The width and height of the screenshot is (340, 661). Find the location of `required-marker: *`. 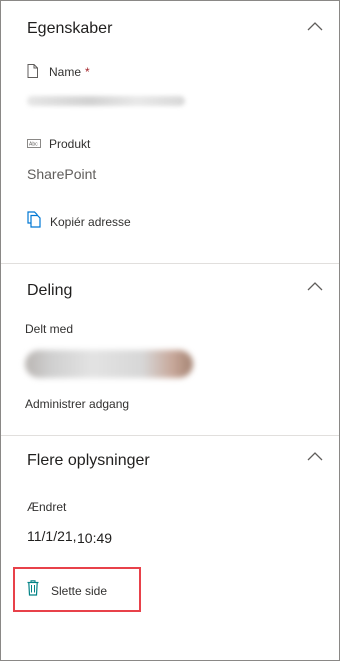

required-marker: * is located at coordinates (87, 72).